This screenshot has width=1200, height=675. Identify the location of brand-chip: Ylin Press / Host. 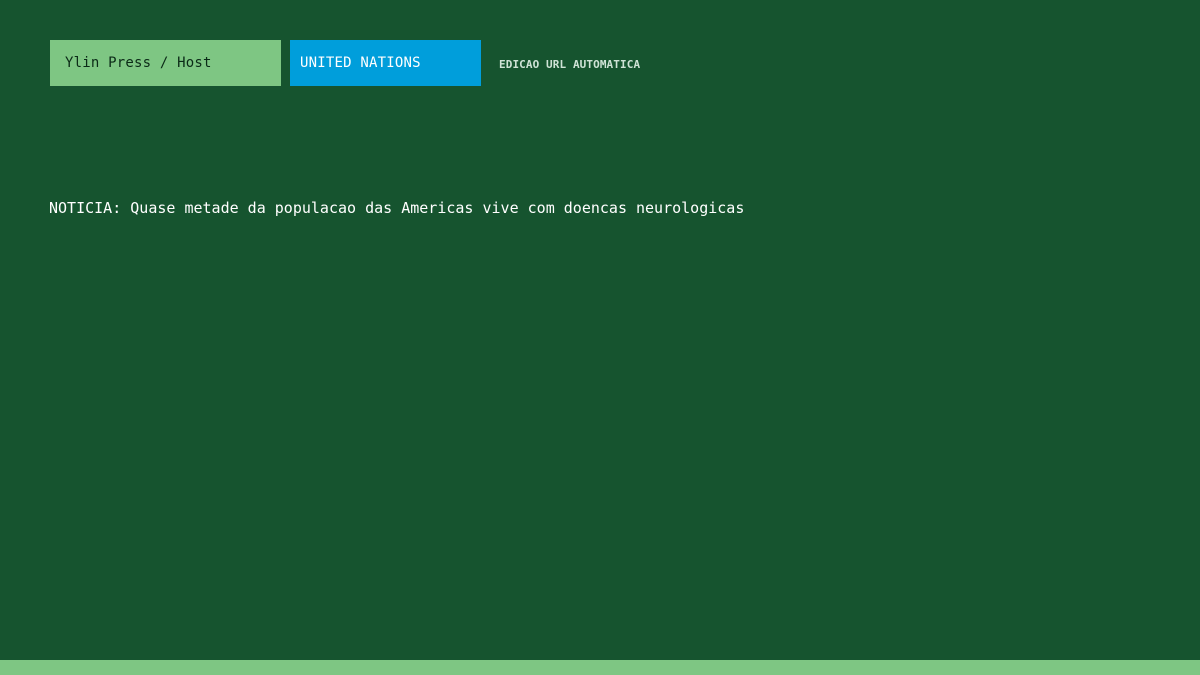
(165, 63).